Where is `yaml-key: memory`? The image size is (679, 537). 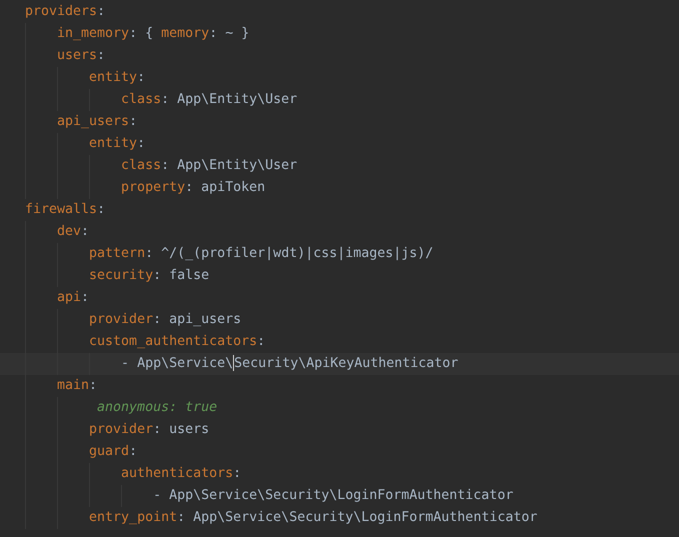
yaml-key: memory is located at coordinates (185, 33).